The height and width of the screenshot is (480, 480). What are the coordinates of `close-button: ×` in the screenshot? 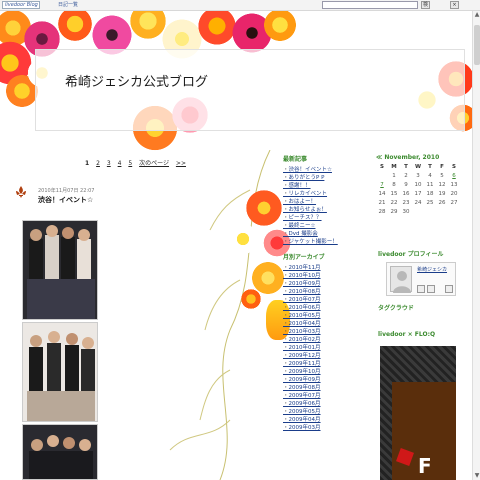 It's located at (454, 5).